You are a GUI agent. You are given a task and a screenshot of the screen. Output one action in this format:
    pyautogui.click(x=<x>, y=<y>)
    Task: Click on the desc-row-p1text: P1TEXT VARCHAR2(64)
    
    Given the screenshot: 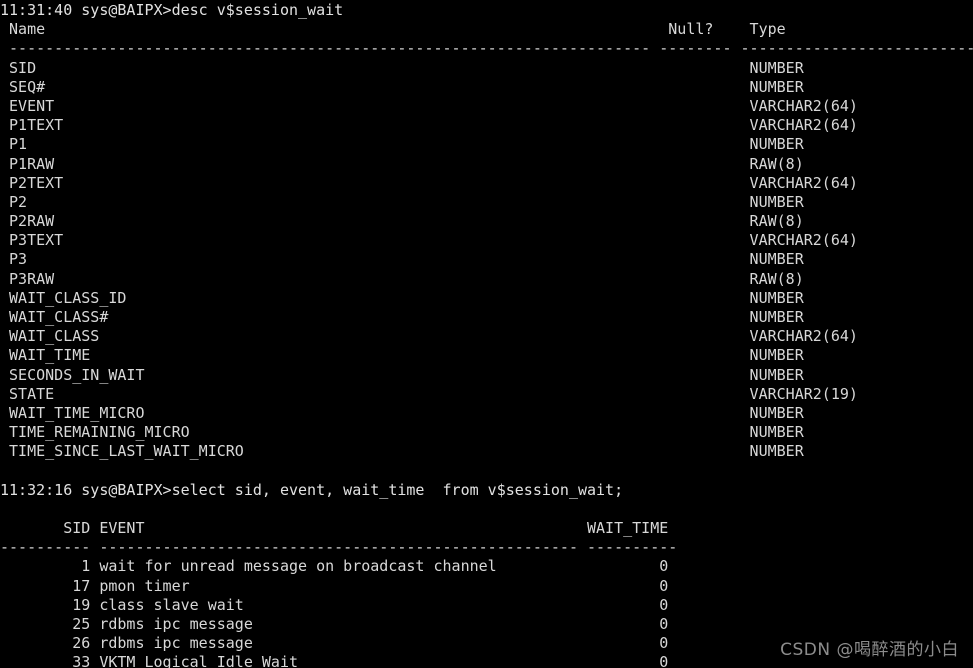 What is the action you would take?
    pyautogui.click(x=429, y=125)
    